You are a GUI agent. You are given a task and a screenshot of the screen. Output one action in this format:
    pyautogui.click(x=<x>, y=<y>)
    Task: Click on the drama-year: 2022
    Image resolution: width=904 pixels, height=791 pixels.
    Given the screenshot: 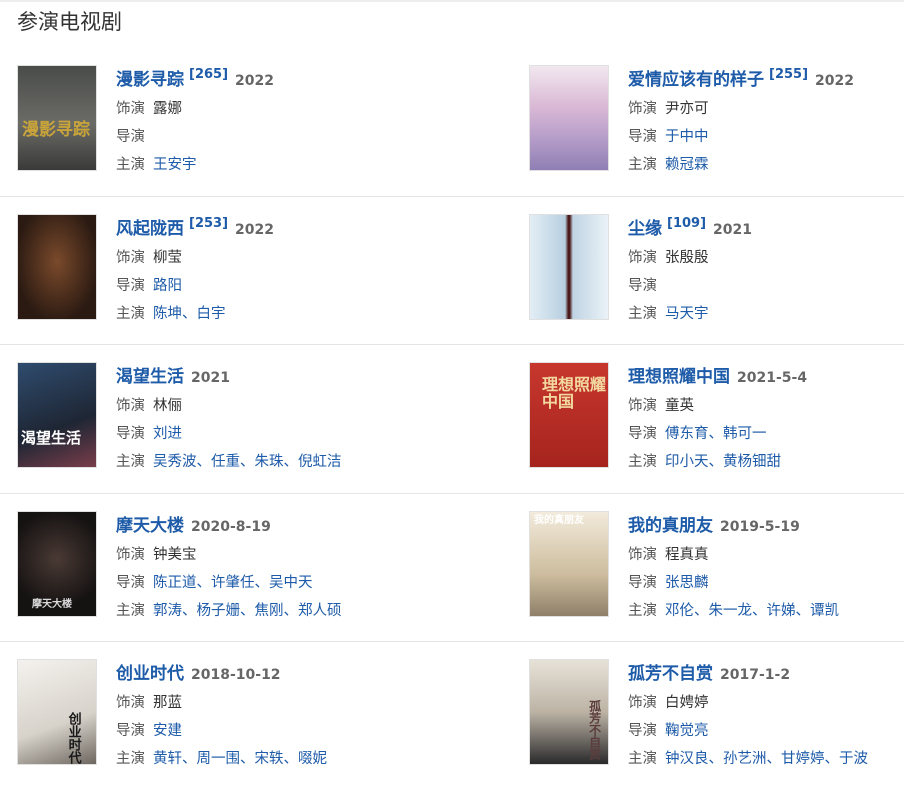 What is the action you would take?
    pyautogui.click(x=254, y=229)
    